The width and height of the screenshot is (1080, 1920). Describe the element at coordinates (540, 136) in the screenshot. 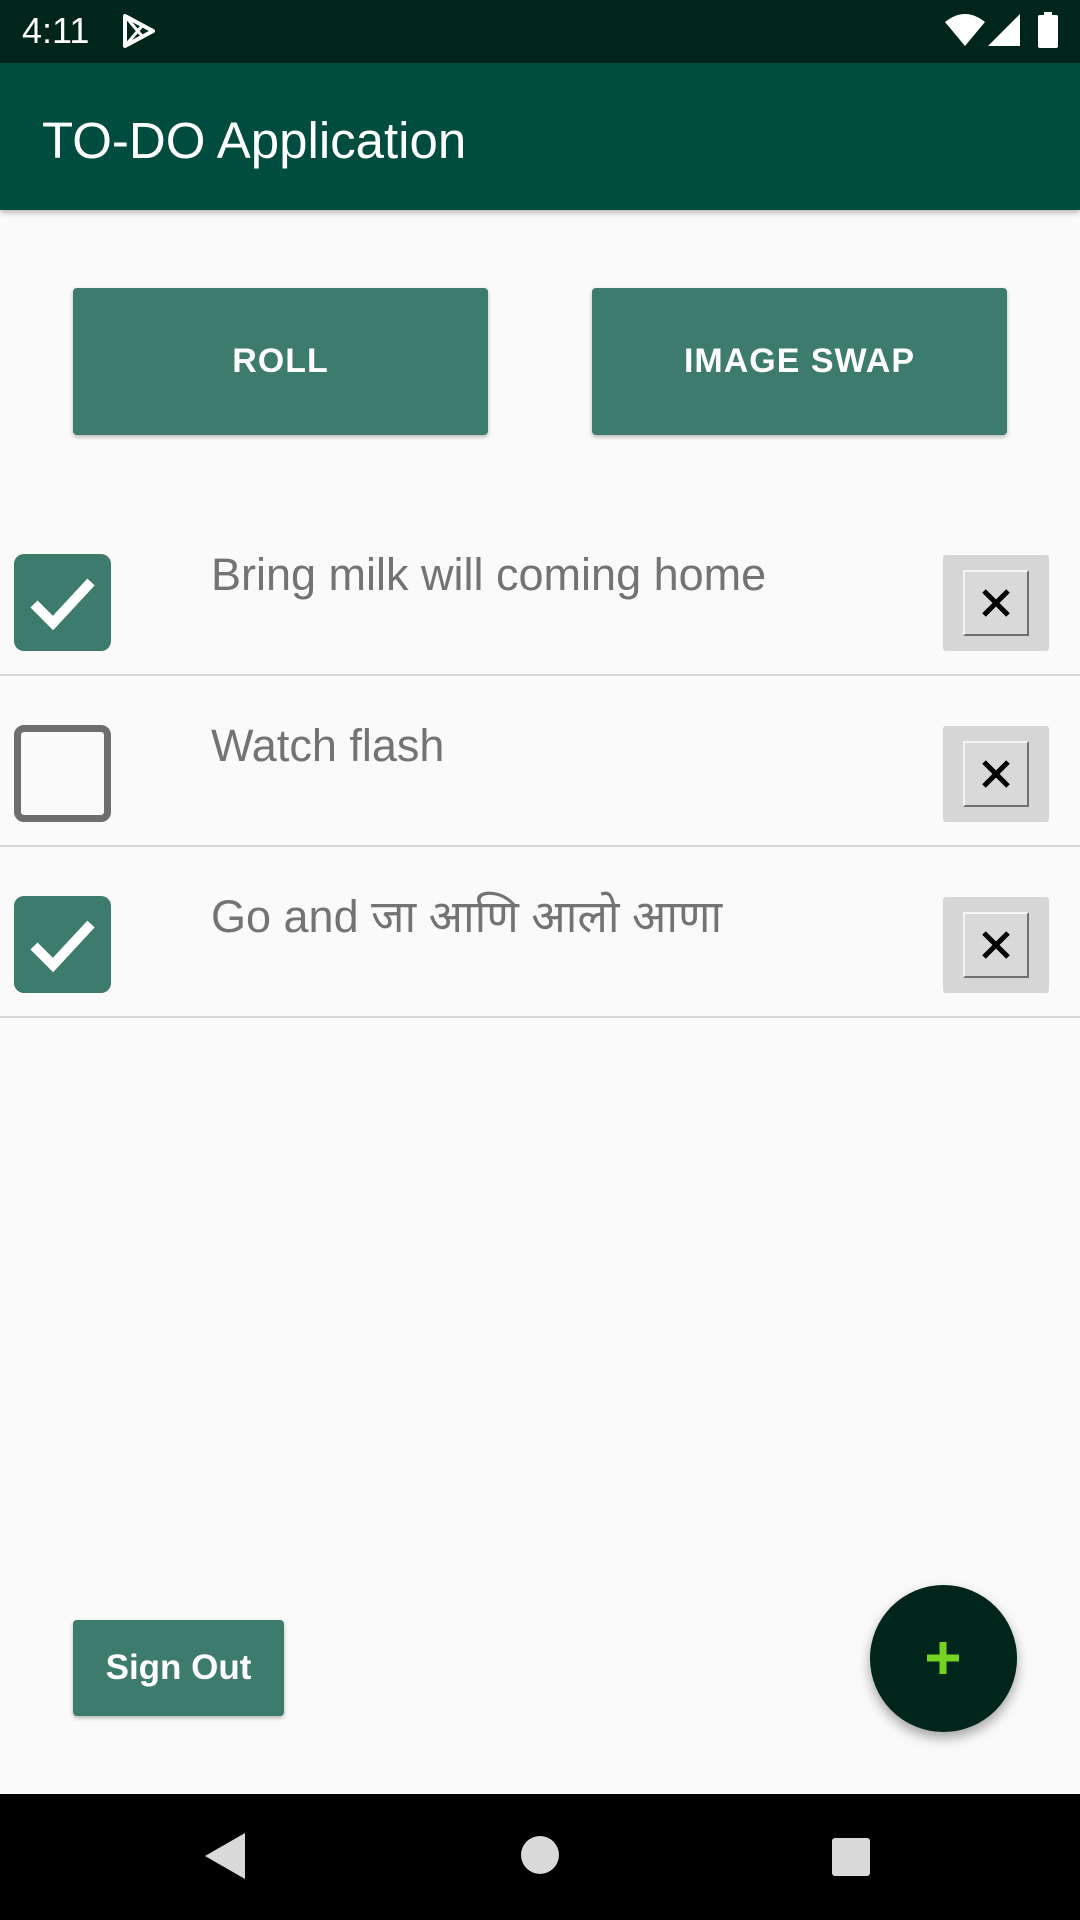

I see `app-bar: TO-DO Application` at that location.